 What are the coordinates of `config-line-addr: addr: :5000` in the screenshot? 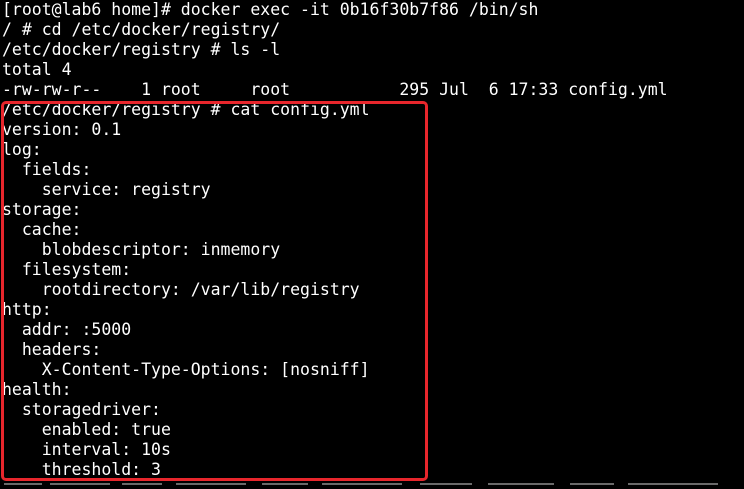 It's located at (67, 329).